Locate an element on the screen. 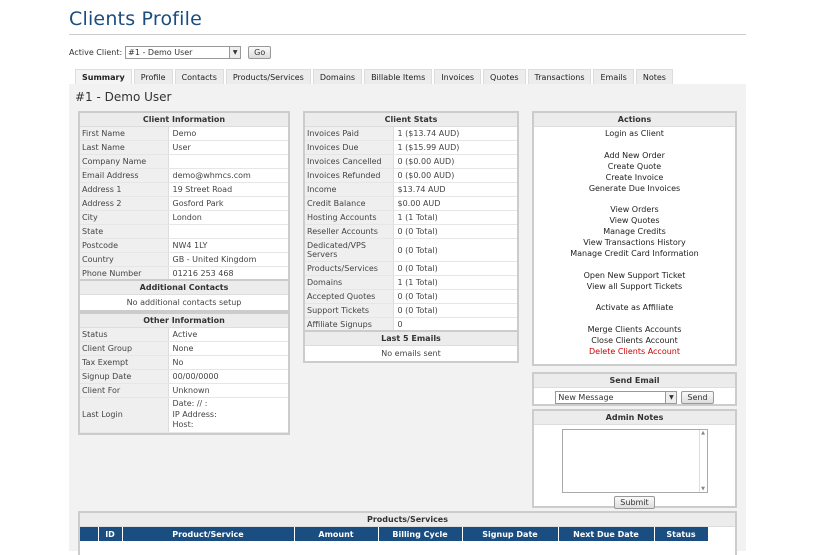 This screenshot has height=555, width=818. table-row: Support Tickets 0 (0 Total) is located at coordinates (411, 311).